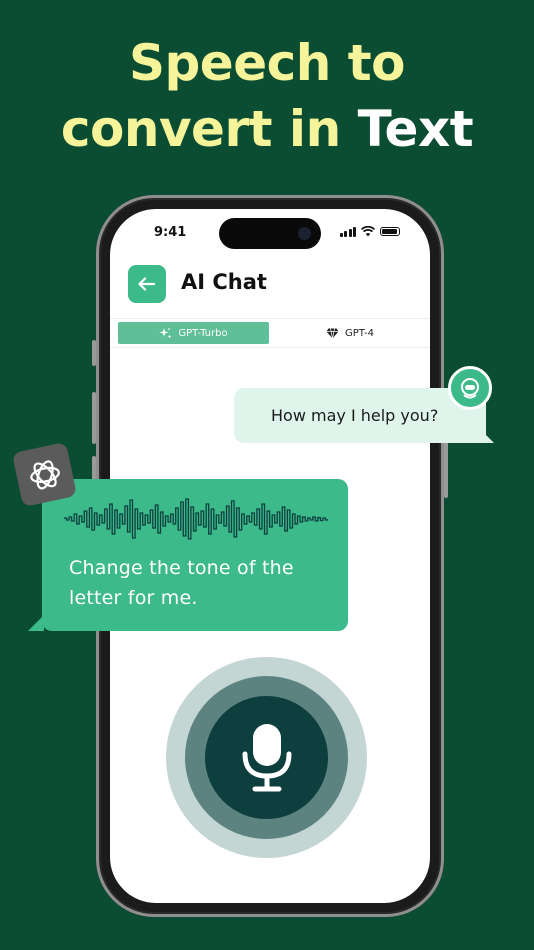 This screenshot has height=950, width=534. I want to click on headline-line2-part1: convert in, so click(200, 129).